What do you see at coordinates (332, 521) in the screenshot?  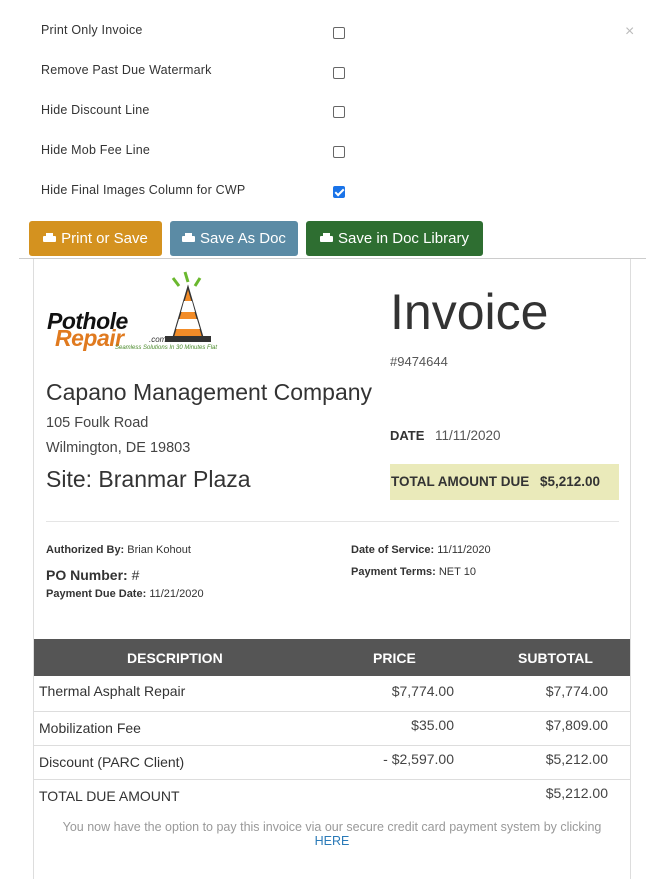 I see `divider` at bounding box center [332, 521].